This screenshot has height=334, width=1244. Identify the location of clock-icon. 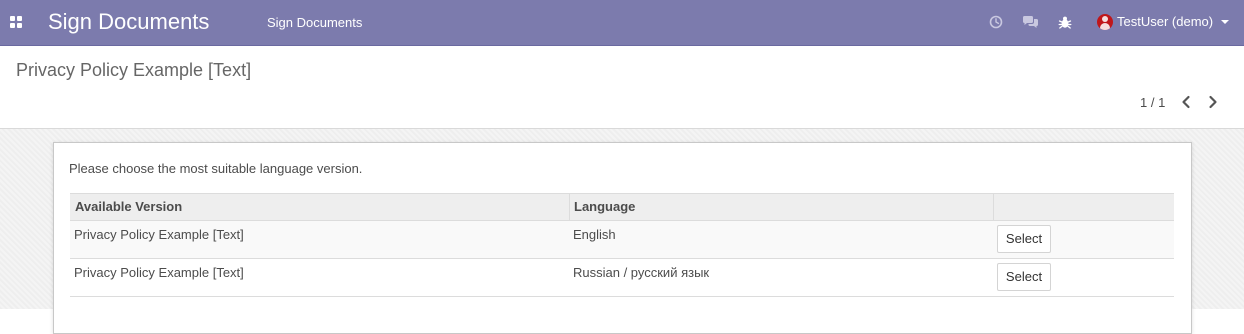
(996, 22).